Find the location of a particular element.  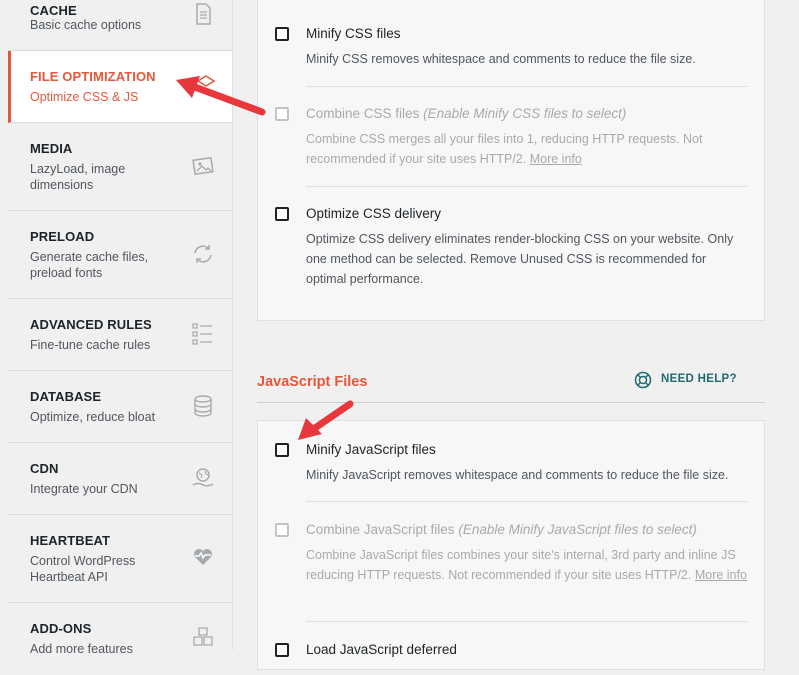

refresh-icon is located at coordinates (203, 254).